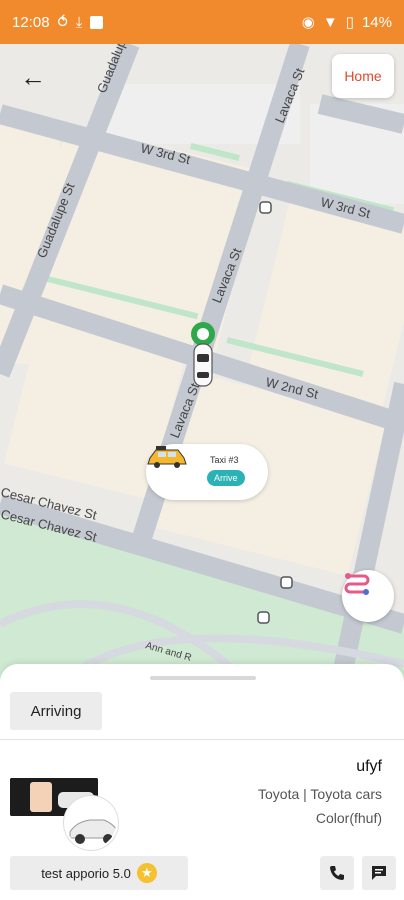  I want to click on battery-icon: ▯, so click(349, 22).